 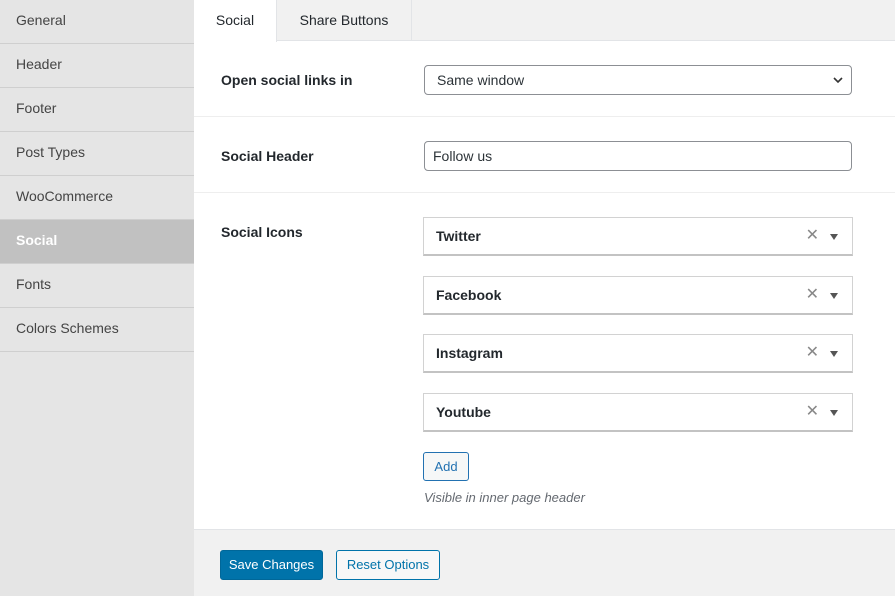 I want to click on social-icon-select-youtube: Youtube ✕, so click(x=638, y=412).